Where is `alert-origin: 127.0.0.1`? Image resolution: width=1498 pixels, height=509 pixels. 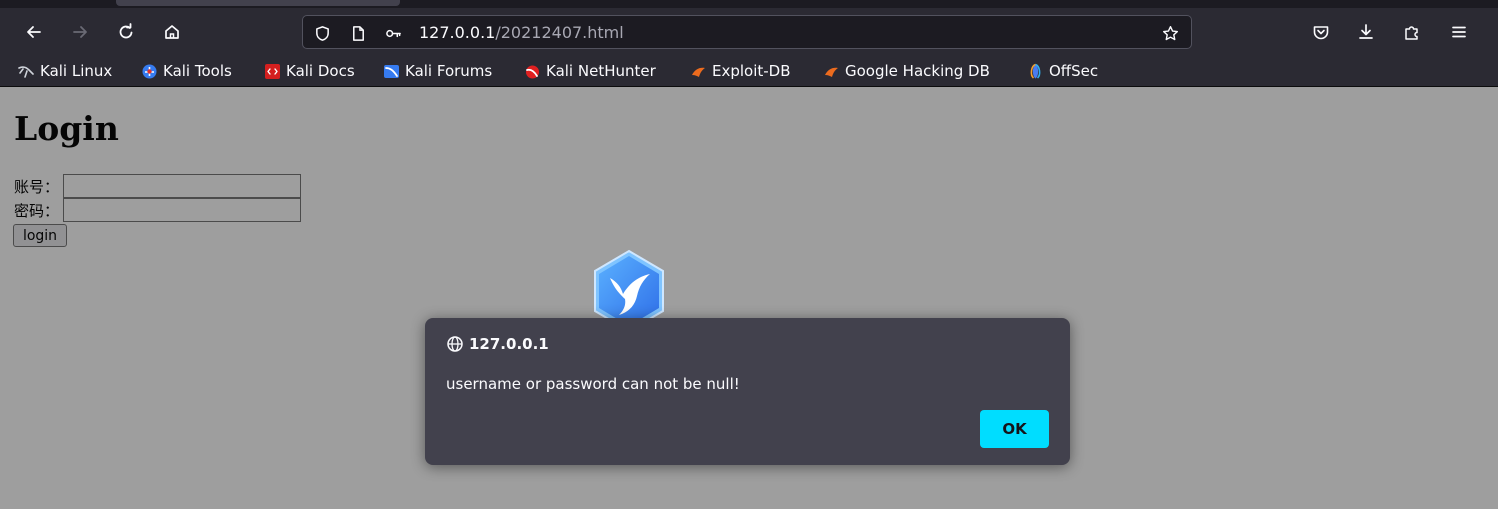
alert-origin: 127.0.0.1 is located at coordinates (497, 344).